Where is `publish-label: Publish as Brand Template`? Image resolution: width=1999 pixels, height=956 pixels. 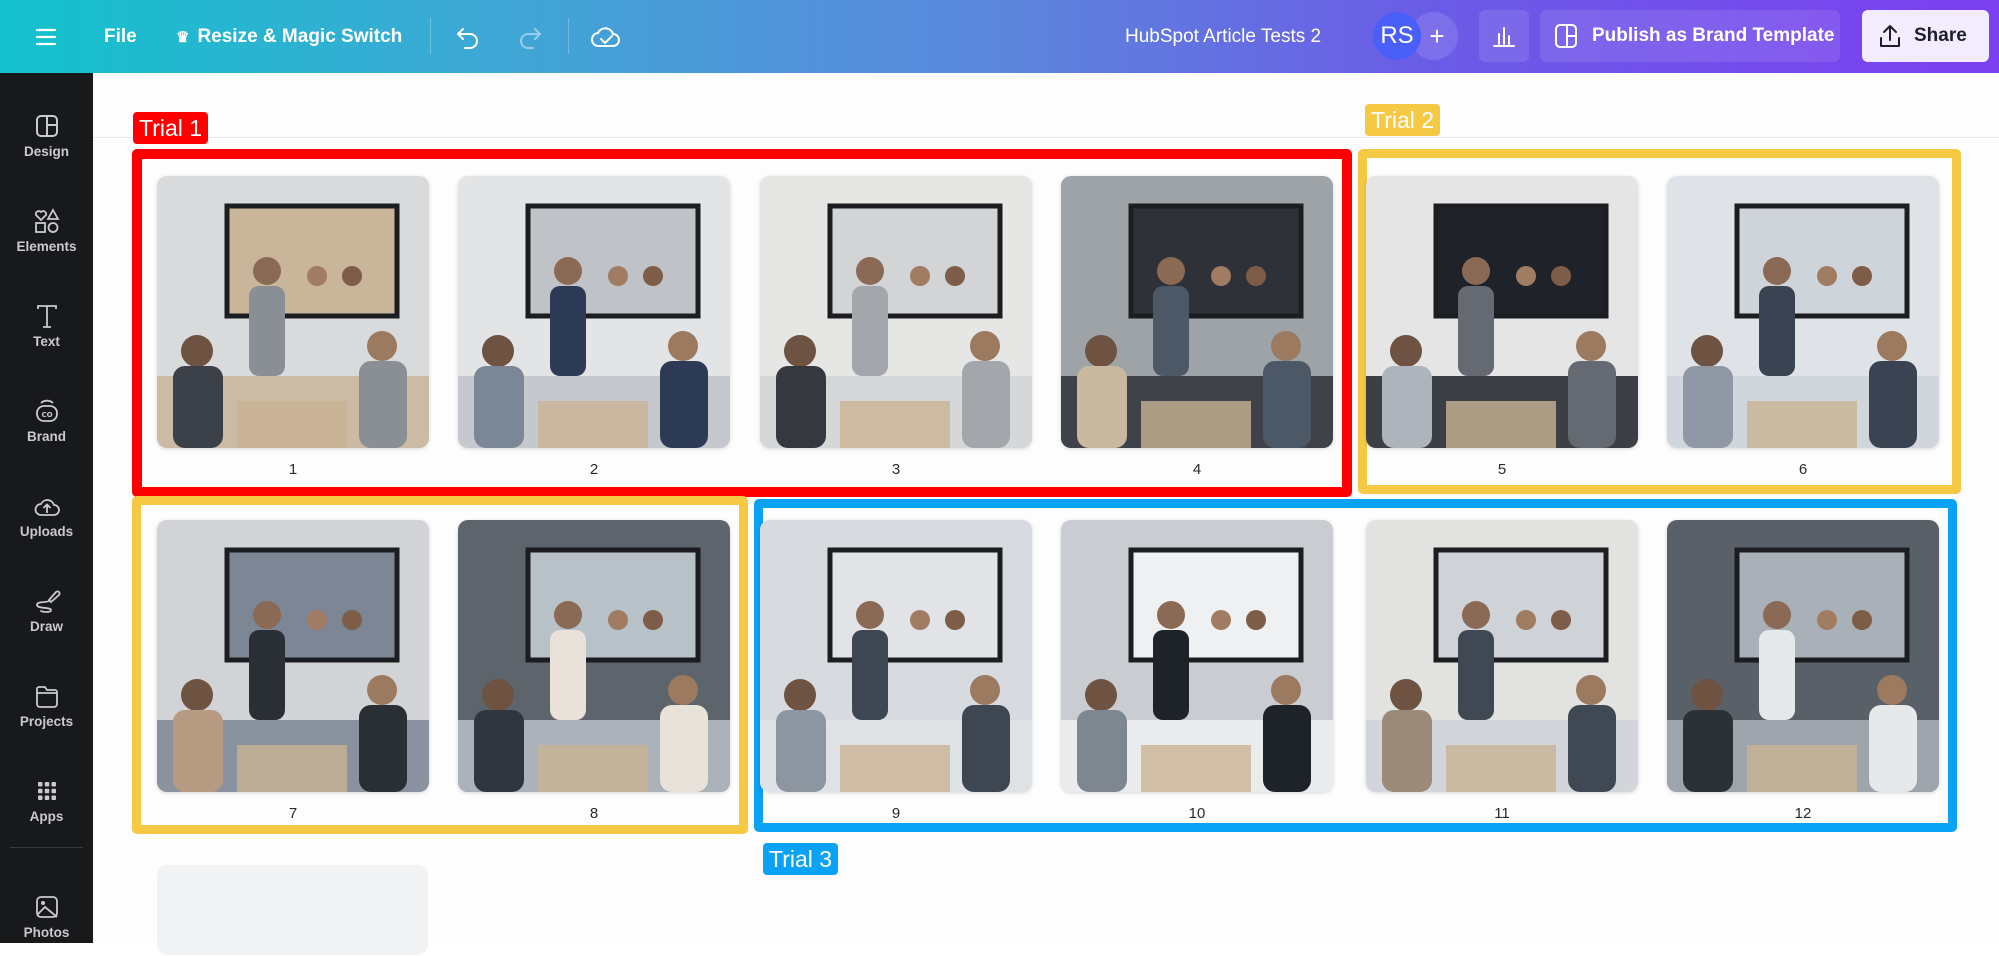
publish-label: Publish as Brand Template is located at coordinates (1713, 35).